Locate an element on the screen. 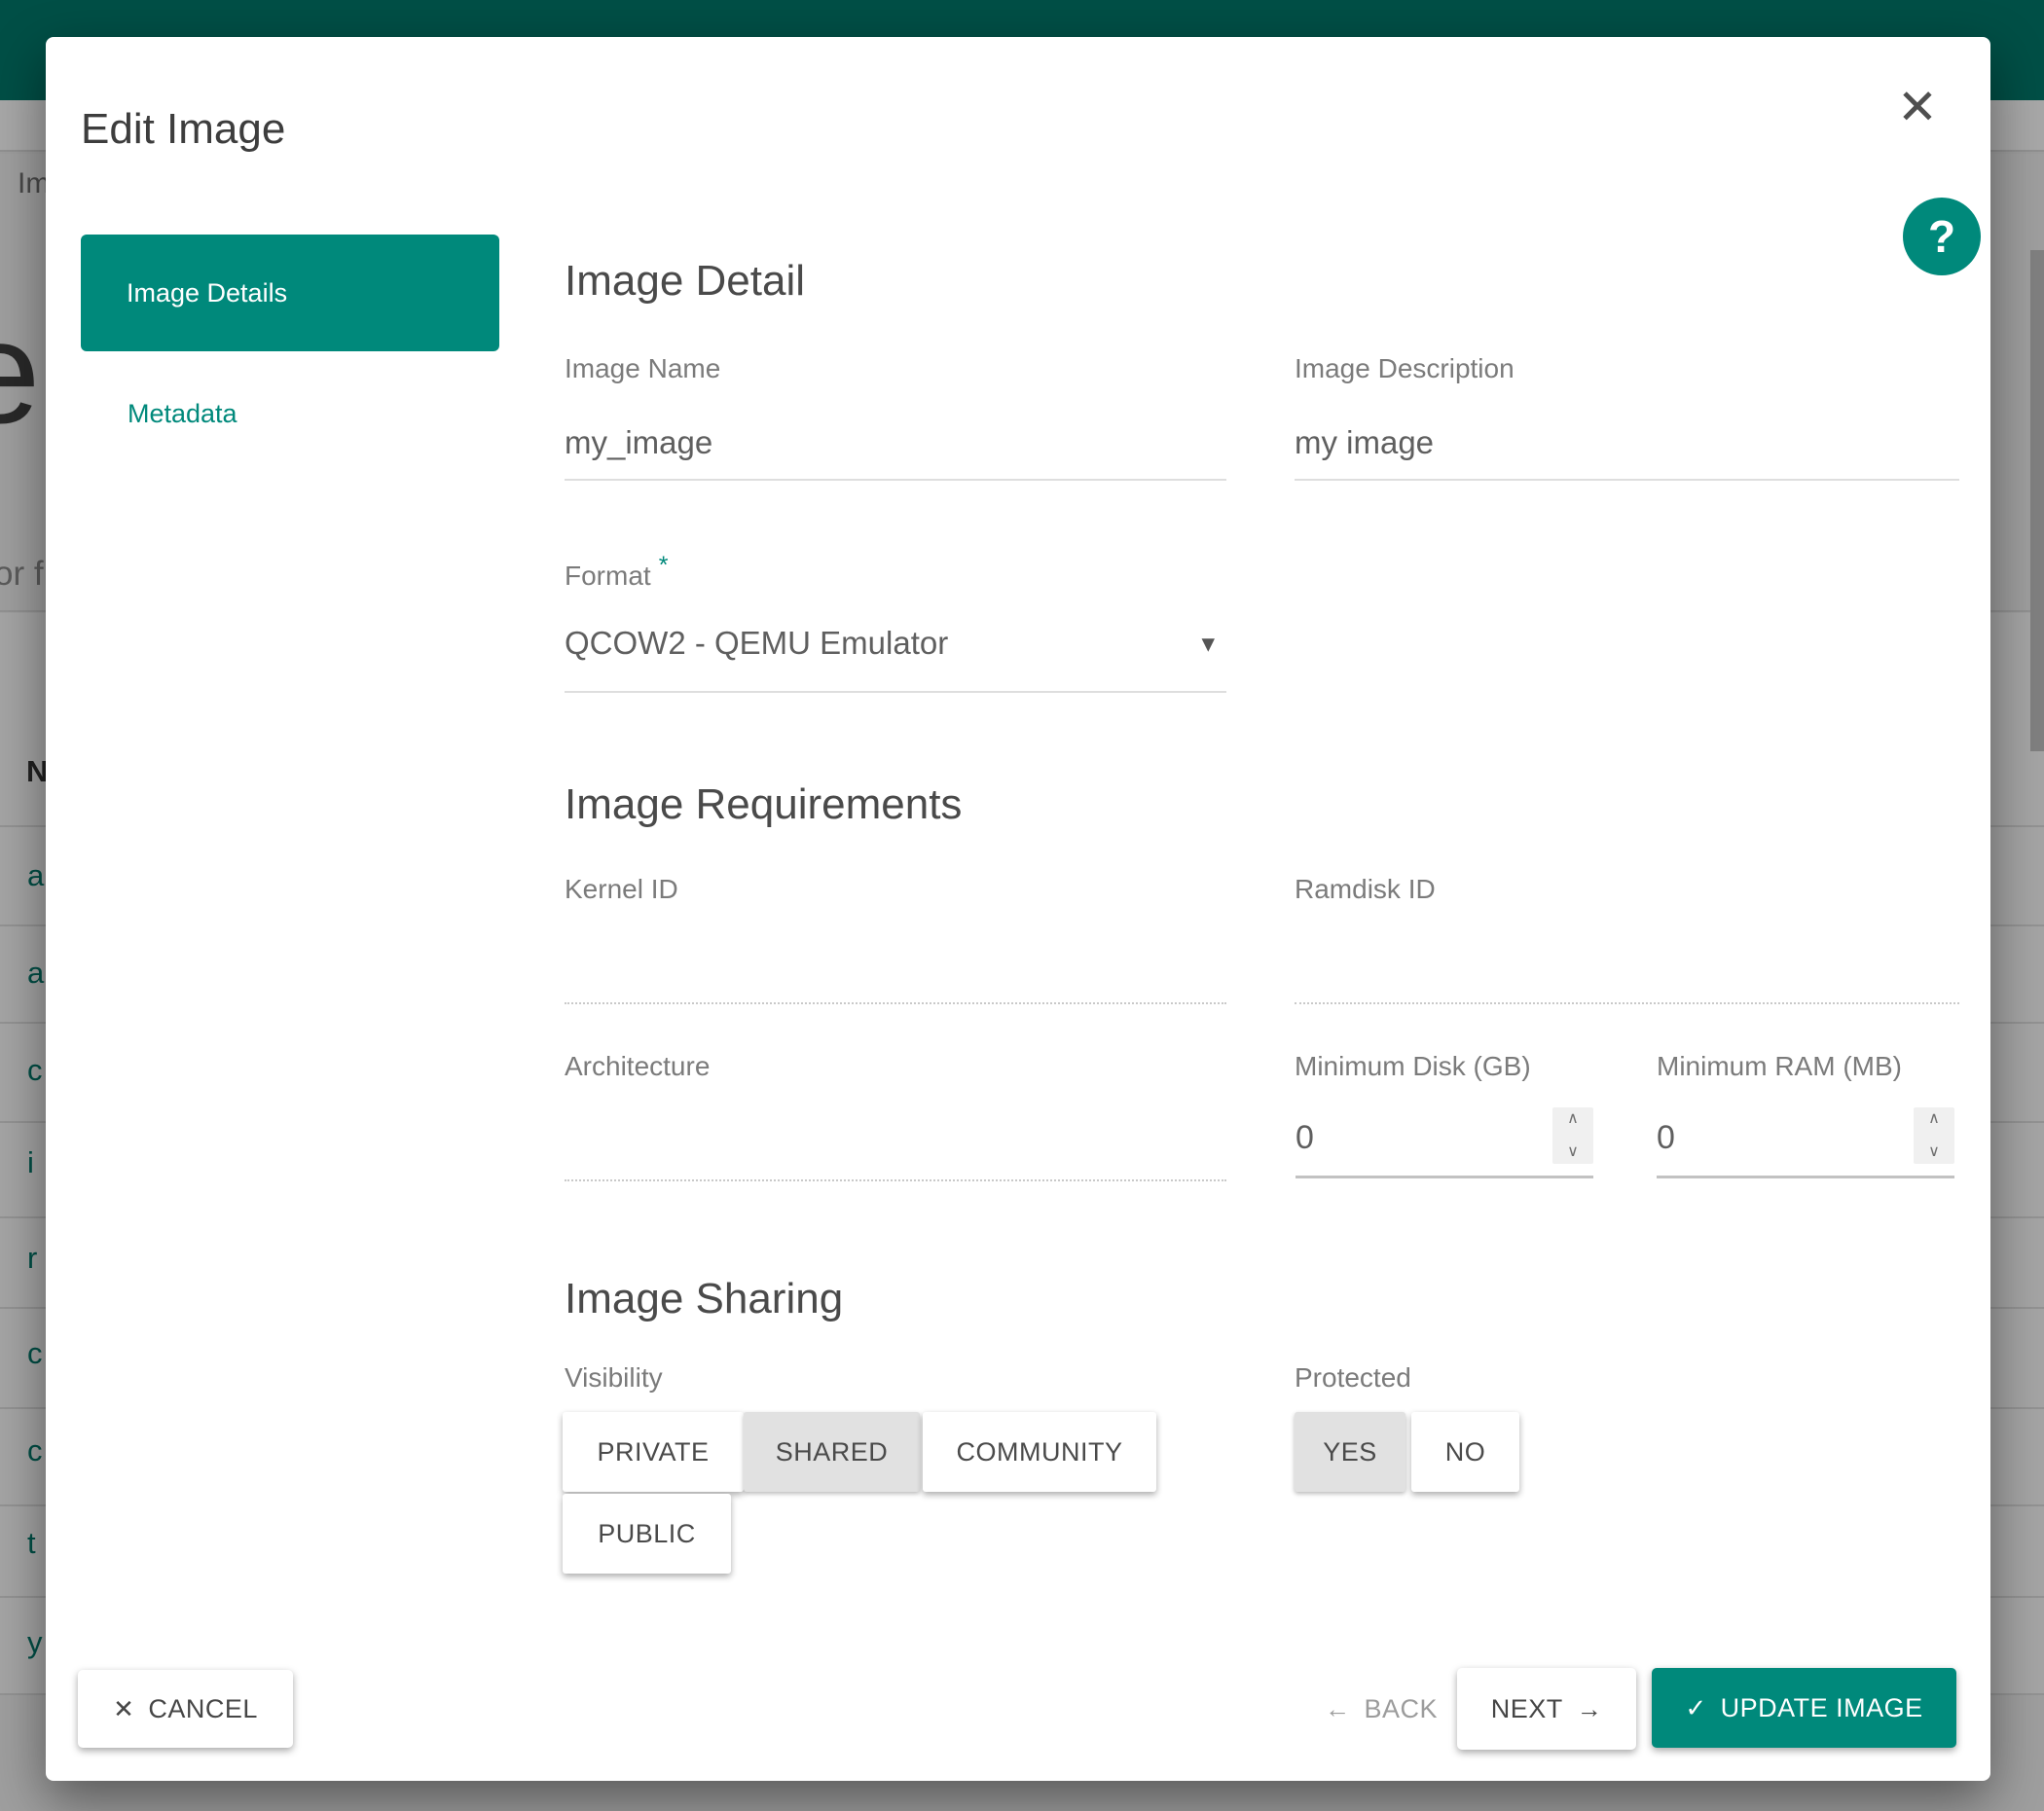  back-button: ← BACK is located at coordinates (1381, 1709).